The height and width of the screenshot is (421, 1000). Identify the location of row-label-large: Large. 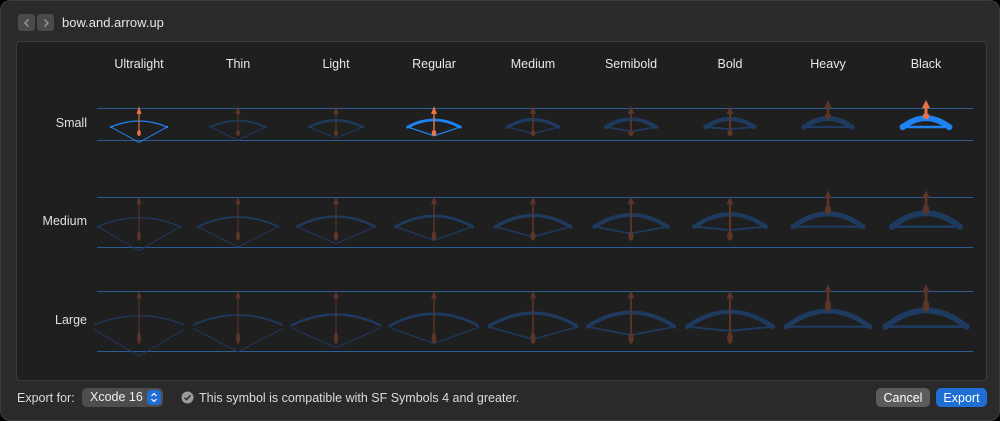
(71, 320).